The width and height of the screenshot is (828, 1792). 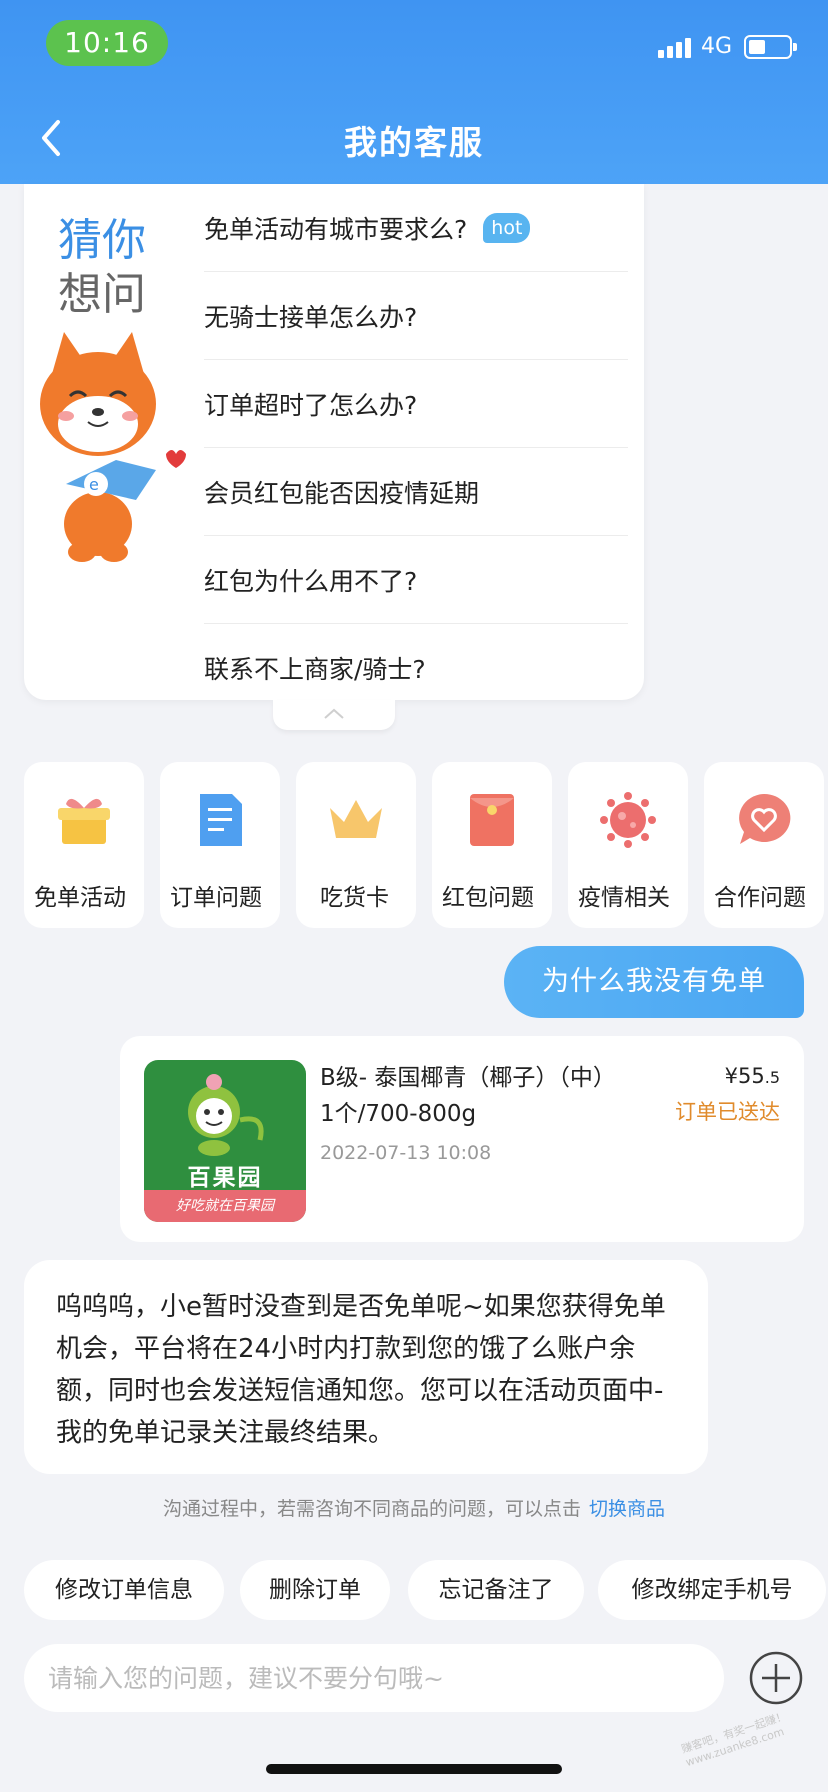 I want to click on gift-icon, so click(x=84, y=821).